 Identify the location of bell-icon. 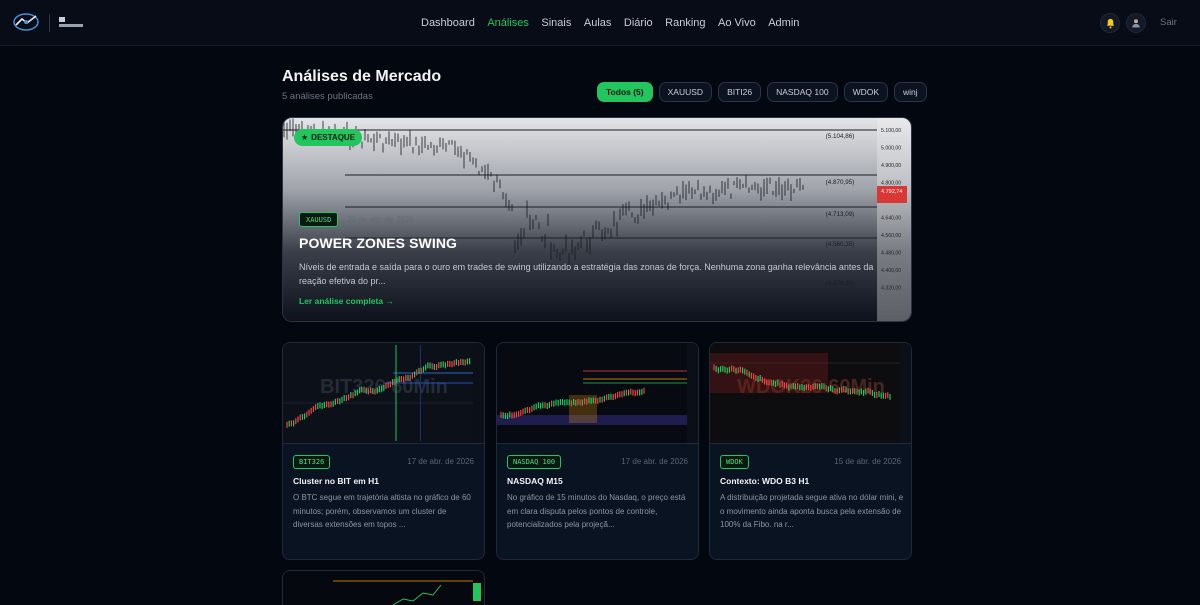
(1110, 23).